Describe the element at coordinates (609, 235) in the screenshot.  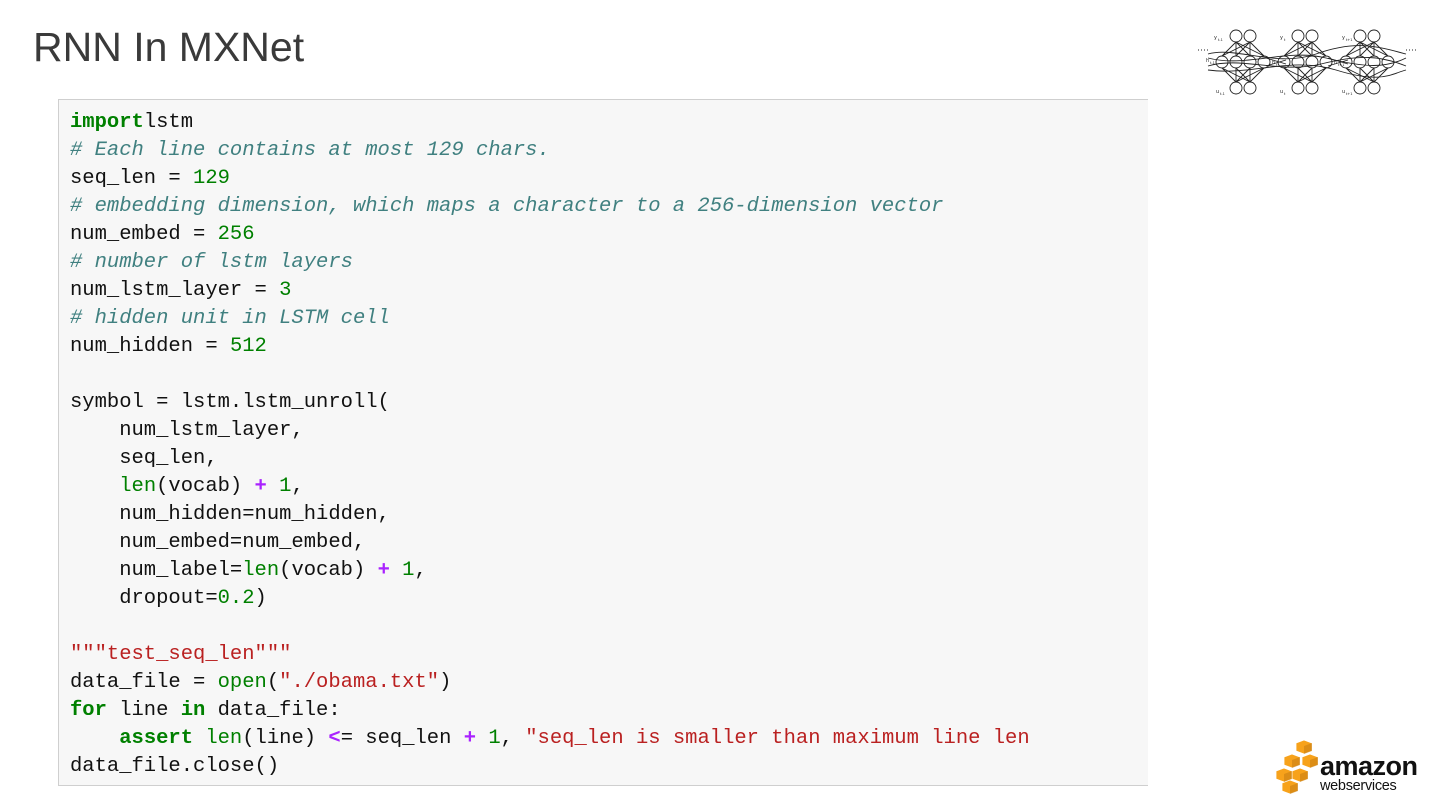
I see `code-line: num_embed = 256` at that location.